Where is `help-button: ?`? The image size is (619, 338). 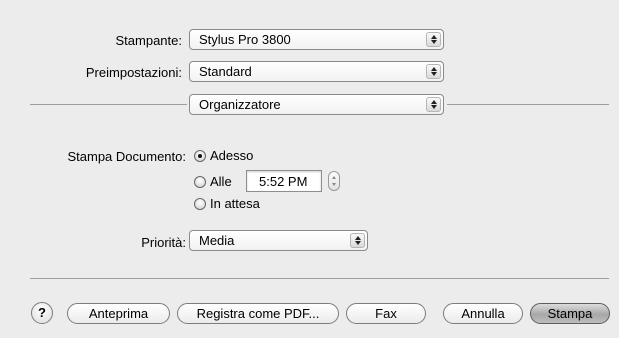 help-button: ? is located at coordinates (42, 313).